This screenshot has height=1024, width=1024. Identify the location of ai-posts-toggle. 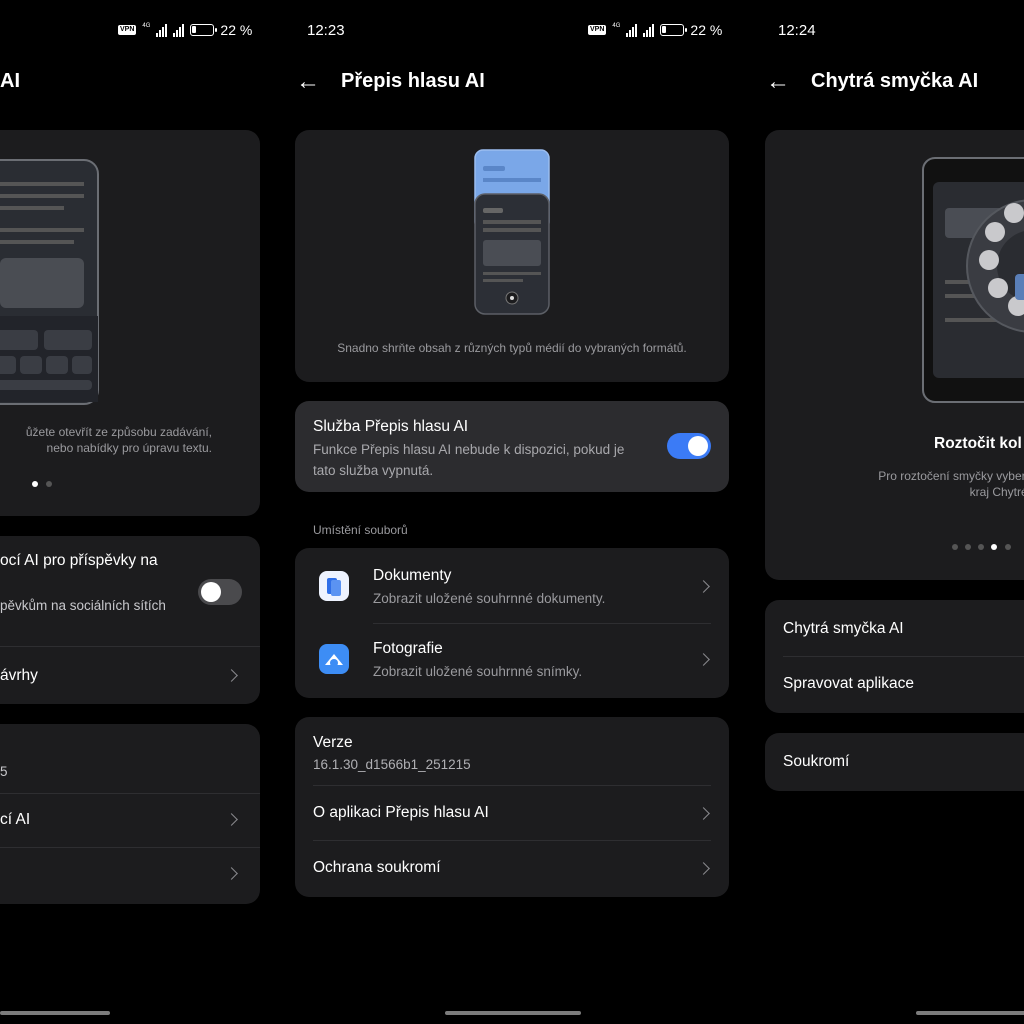
(220, 592).